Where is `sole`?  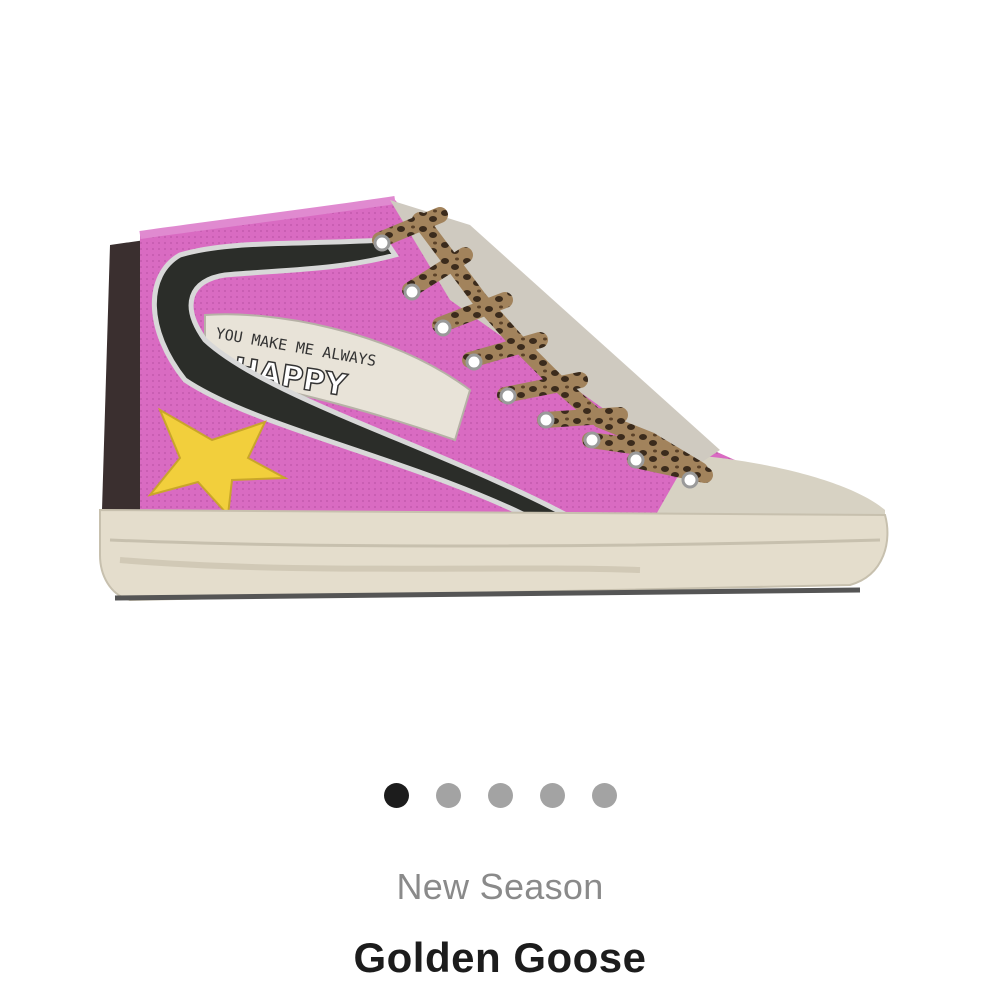
sole is located at coordinates (494, 555).